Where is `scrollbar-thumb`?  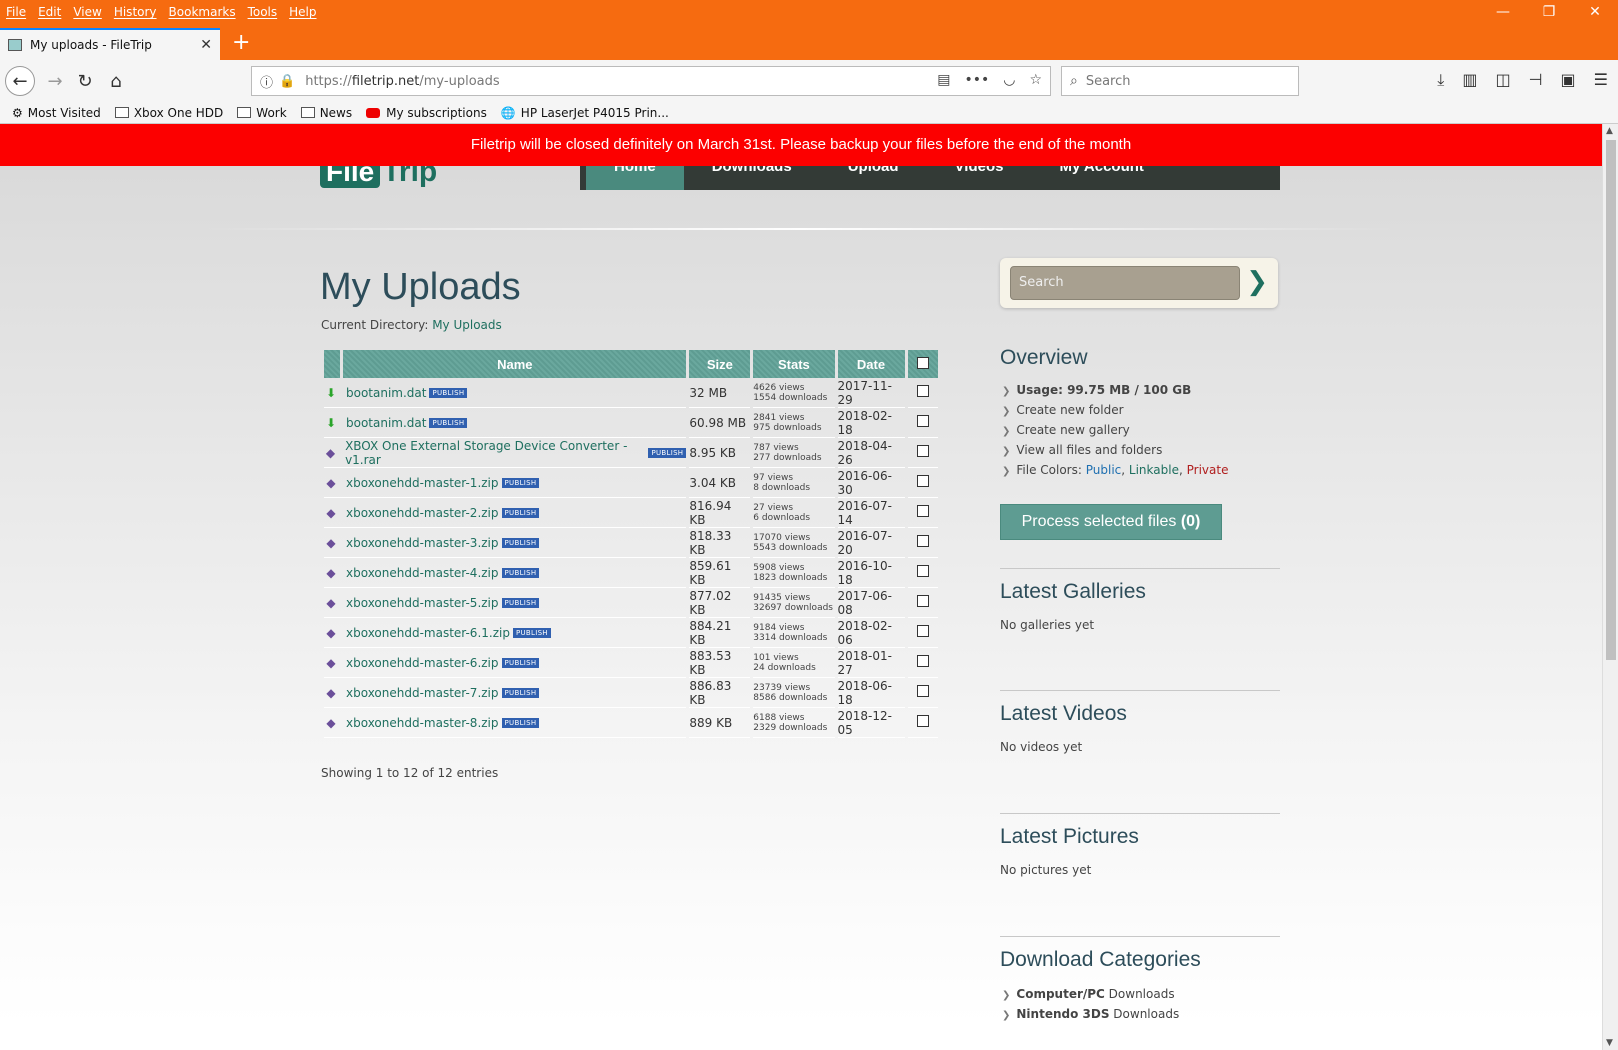
scrollbar-thumb is located at coordinates (1611, 400).